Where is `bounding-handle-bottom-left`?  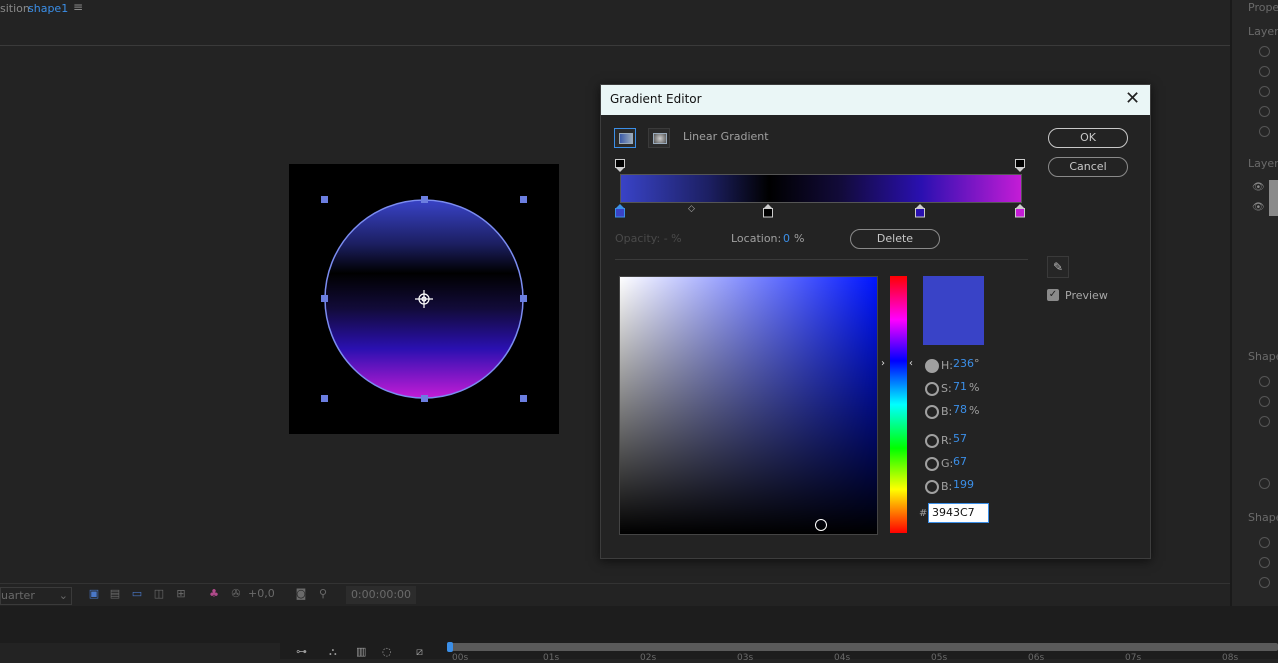
bounding-handle-bottom-left is located at coordinates (324, 398).